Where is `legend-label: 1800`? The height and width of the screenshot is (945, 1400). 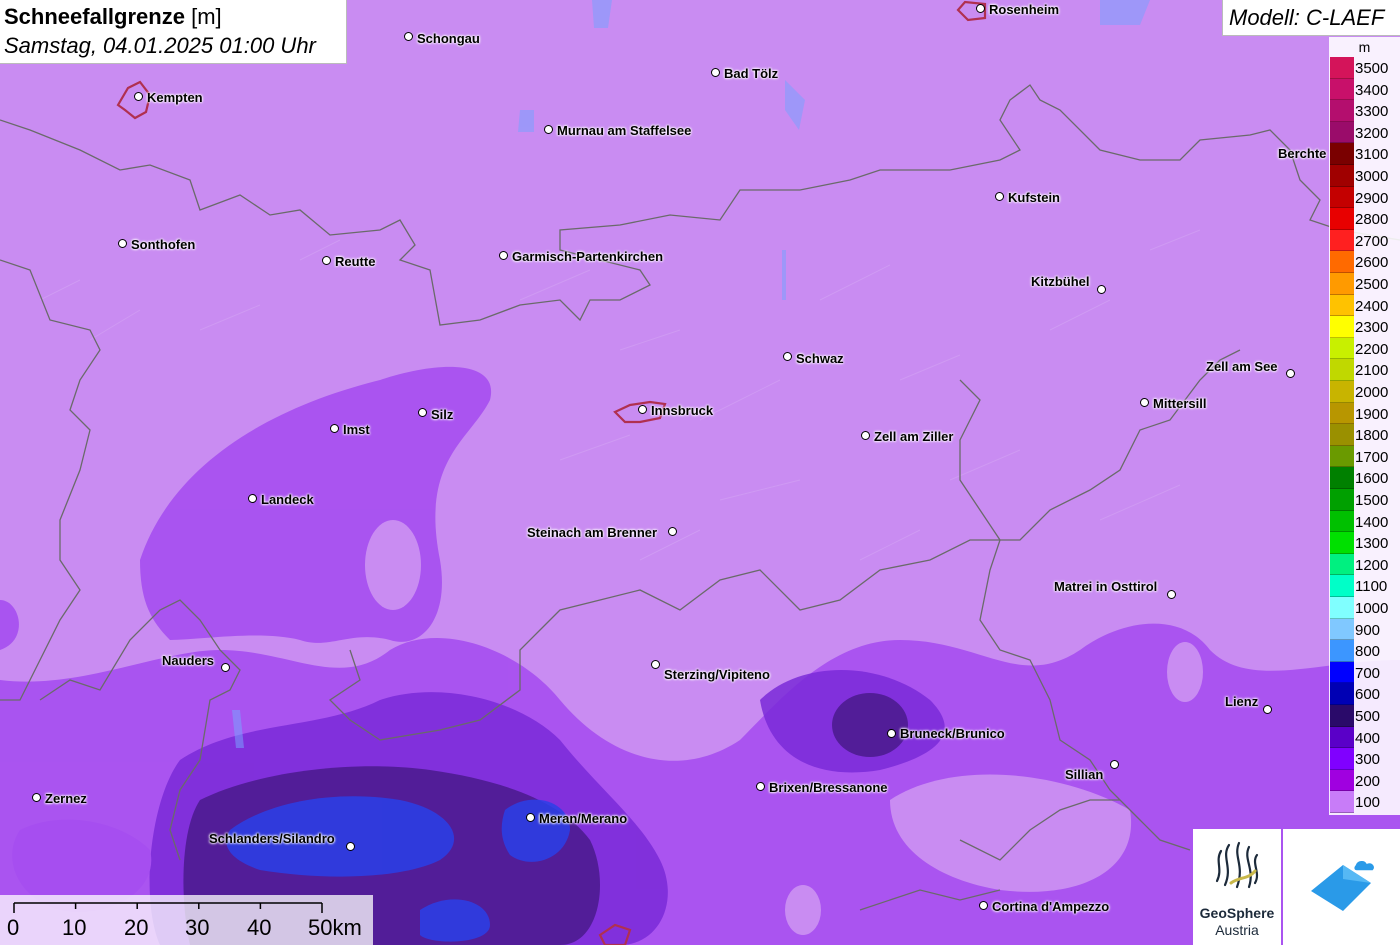 legend-label: 1800 is located at coordinates (1372, 436).